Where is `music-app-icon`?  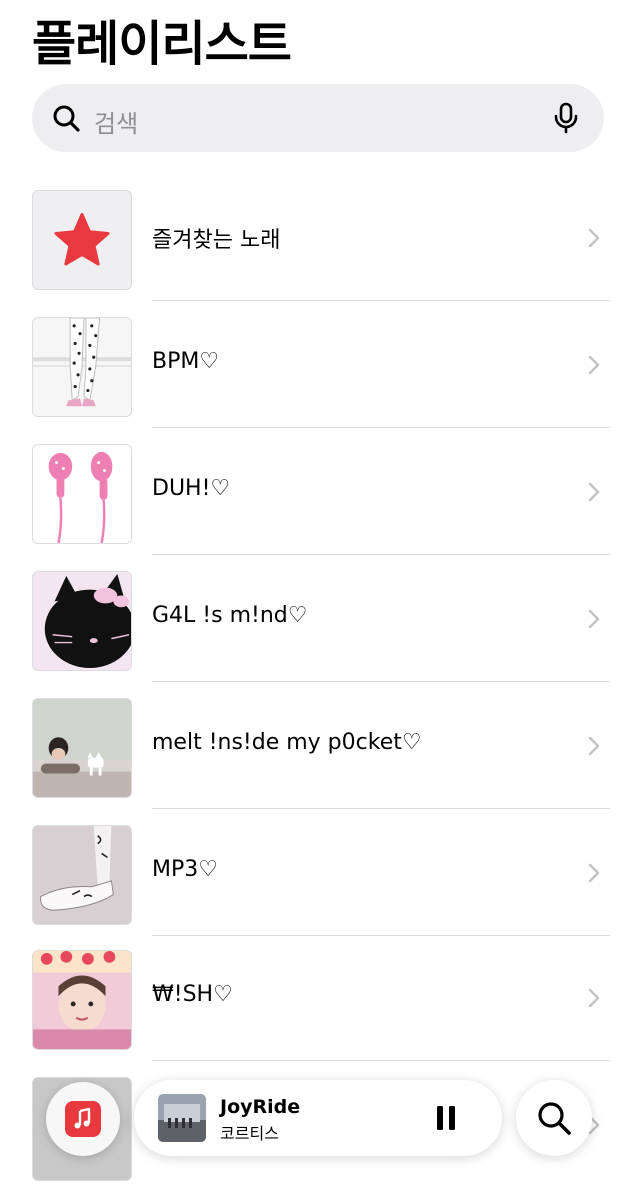 music-app-icon is located at coordinates (83, 1119).